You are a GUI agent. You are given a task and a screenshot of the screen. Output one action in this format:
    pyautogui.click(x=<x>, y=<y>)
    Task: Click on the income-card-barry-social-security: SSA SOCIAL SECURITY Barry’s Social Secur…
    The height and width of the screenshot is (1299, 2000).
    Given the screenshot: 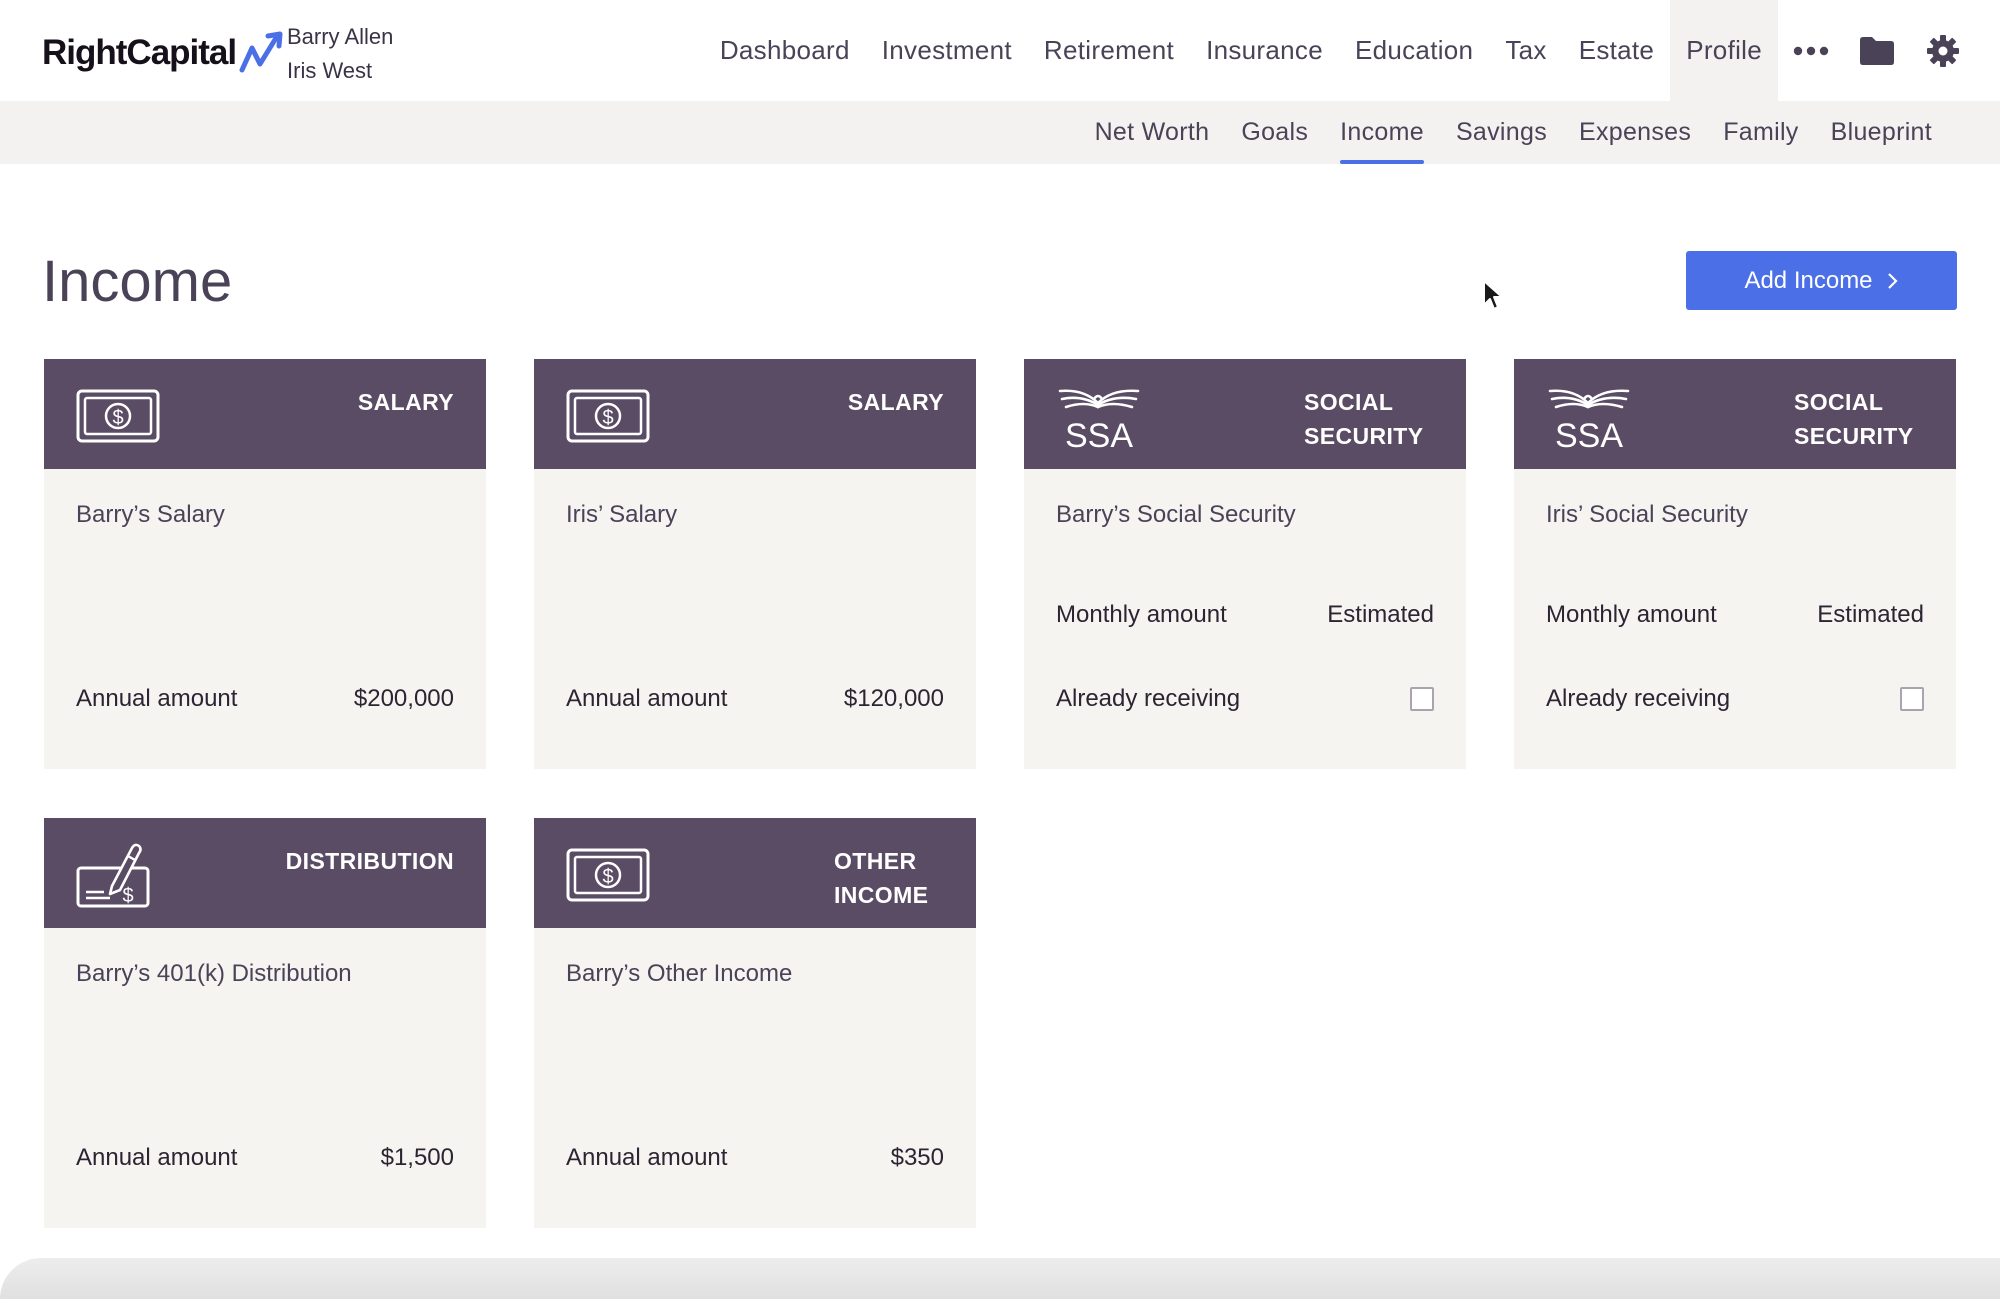 What is the action you would take?
    pyautogui.click(x=1245, y=564)
    